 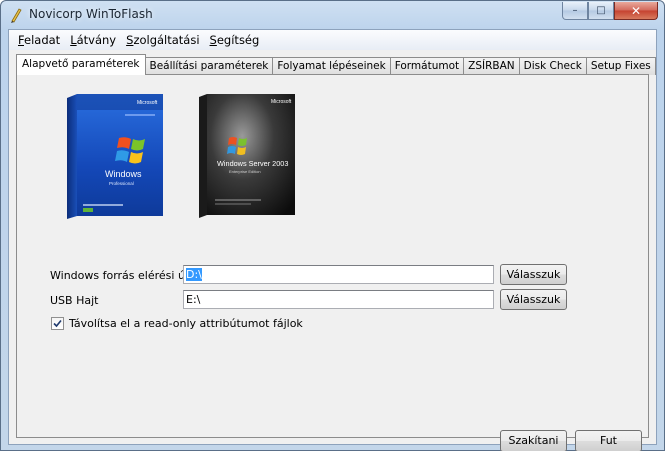 I want to click on windows-xp-box-art: Microsoft Windows Professional, so click(x=115, y=156).